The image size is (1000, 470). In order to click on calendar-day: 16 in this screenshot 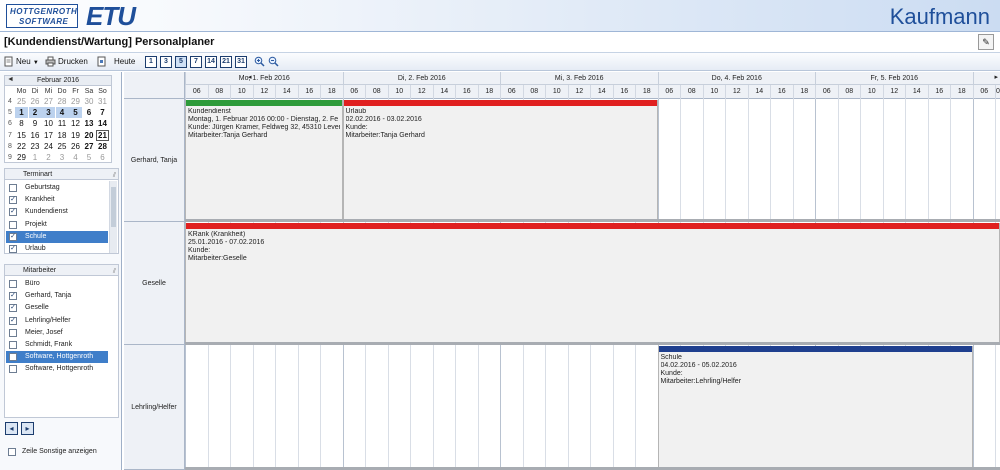, I will do `click(35, 135)`.